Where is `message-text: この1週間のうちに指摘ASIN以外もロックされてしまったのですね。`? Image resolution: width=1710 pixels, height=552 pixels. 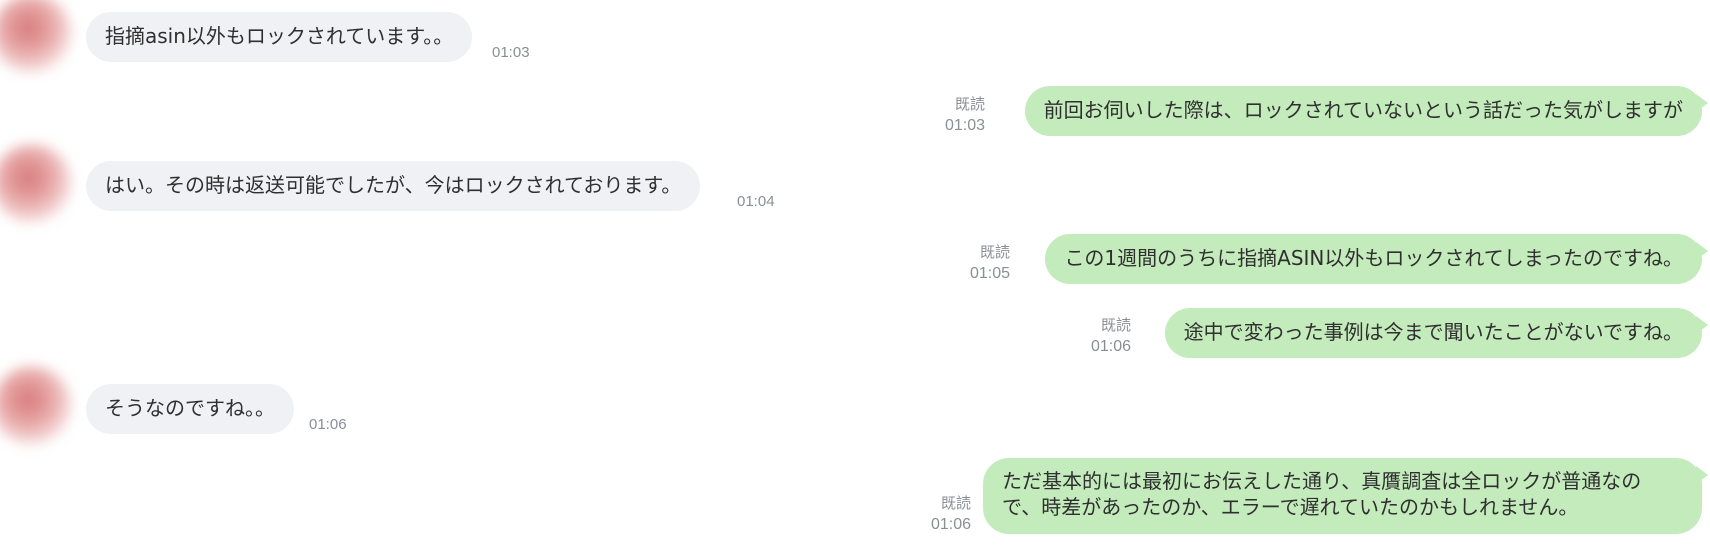 message-text: この1週間のうちに指摘ASIN以外もロックされてしまったのですね。 is located at coordinates (1373, 258).